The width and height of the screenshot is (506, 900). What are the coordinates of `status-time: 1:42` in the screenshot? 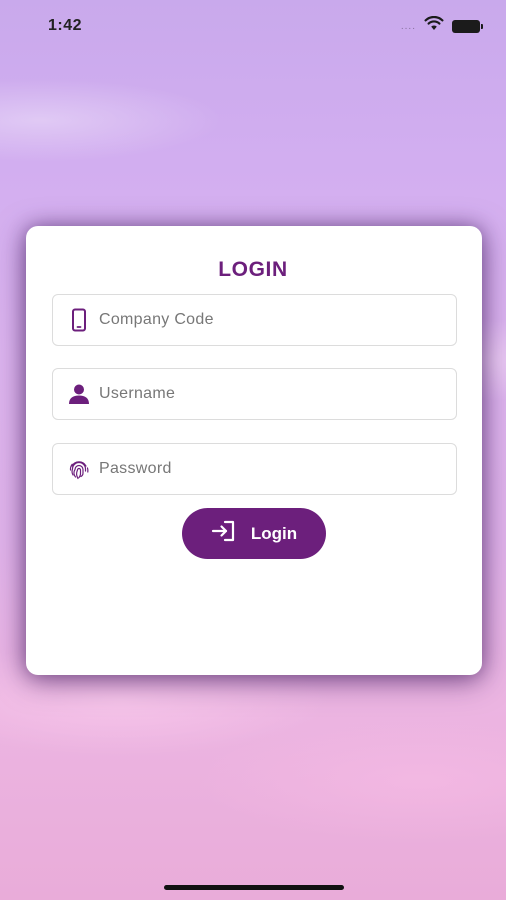 It's located at (65, 25).